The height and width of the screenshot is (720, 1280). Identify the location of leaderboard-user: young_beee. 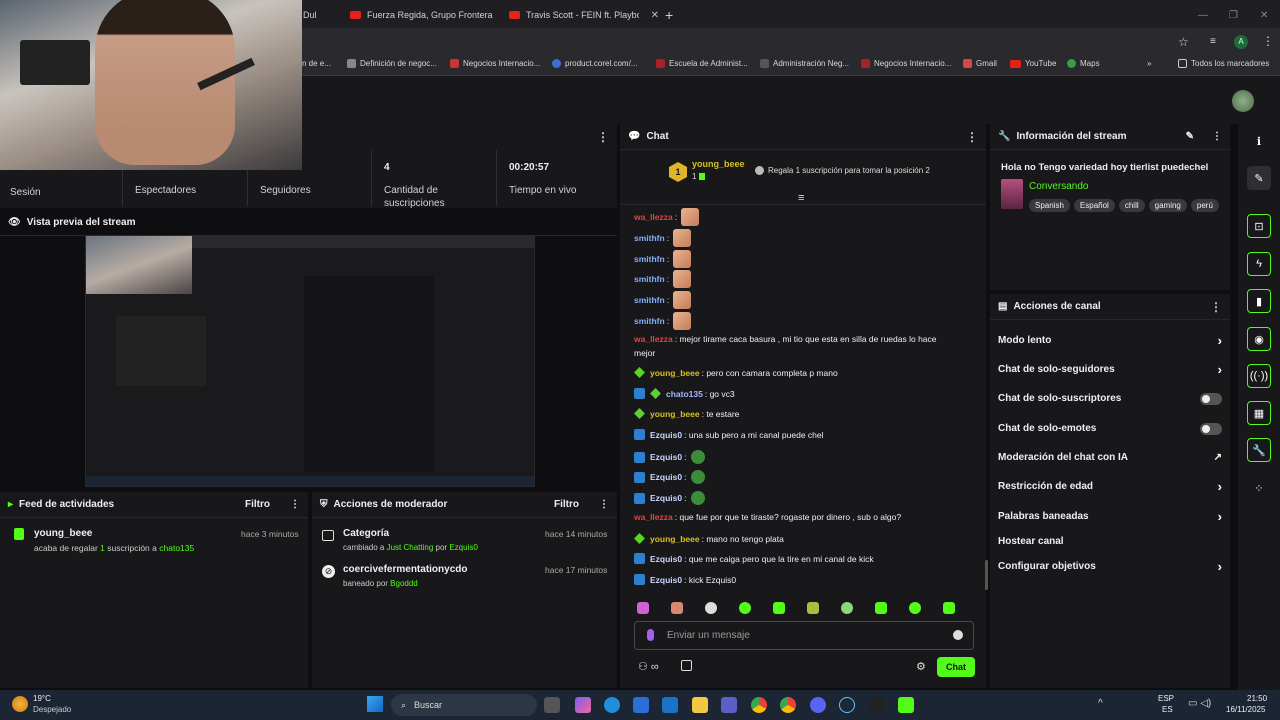
(718, 164).